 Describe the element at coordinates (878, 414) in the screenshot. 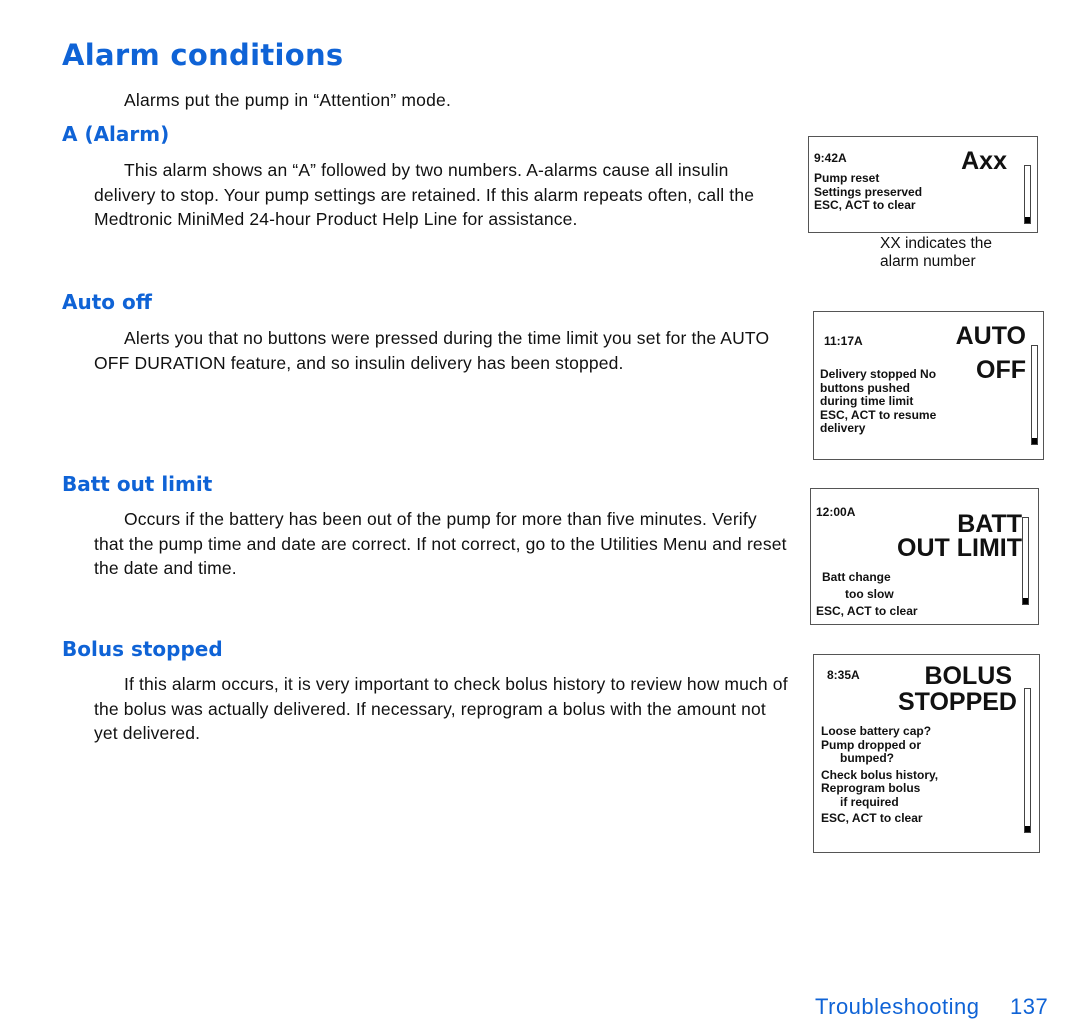

I see `message-line: ESC, ACT to resume` at that location.